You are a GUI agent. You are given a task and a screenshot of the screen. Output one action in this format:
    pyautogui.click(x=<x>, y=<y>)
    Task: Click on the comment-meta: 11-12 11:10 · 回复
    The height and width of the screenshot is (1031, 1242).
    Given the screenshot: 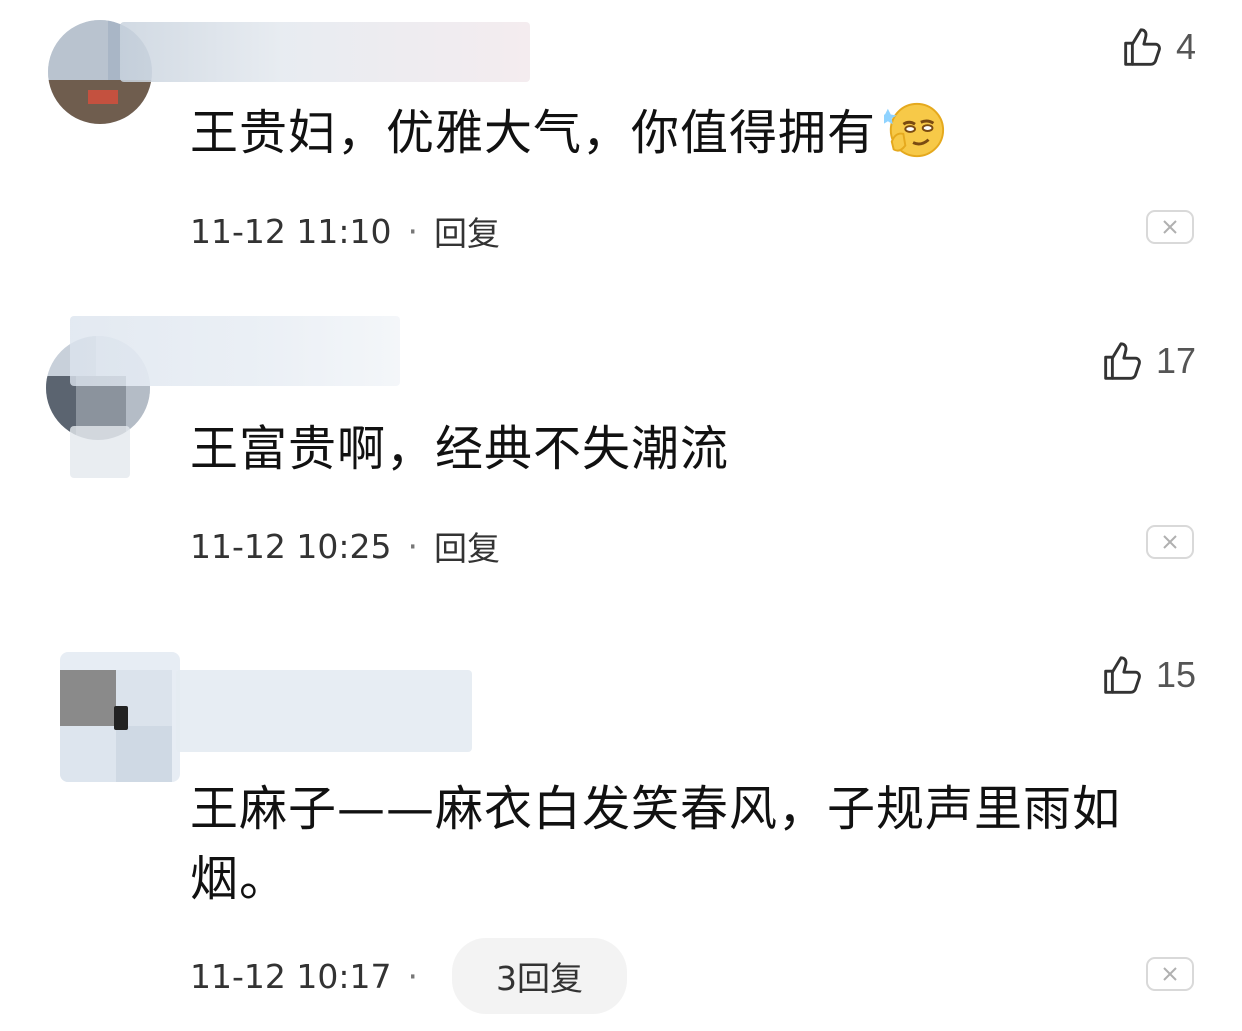 What is the action you would take?
    pyautogui.click(x=345, y=231)
    